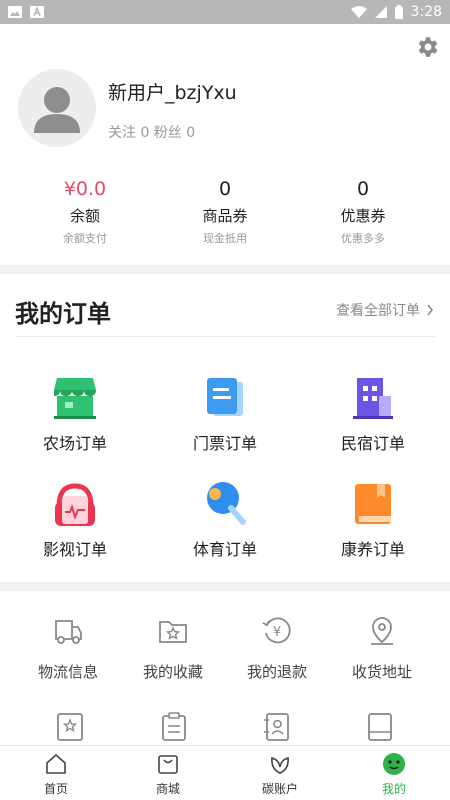  I want to click on order-sports-label: 体育订单, so click(224, 549).